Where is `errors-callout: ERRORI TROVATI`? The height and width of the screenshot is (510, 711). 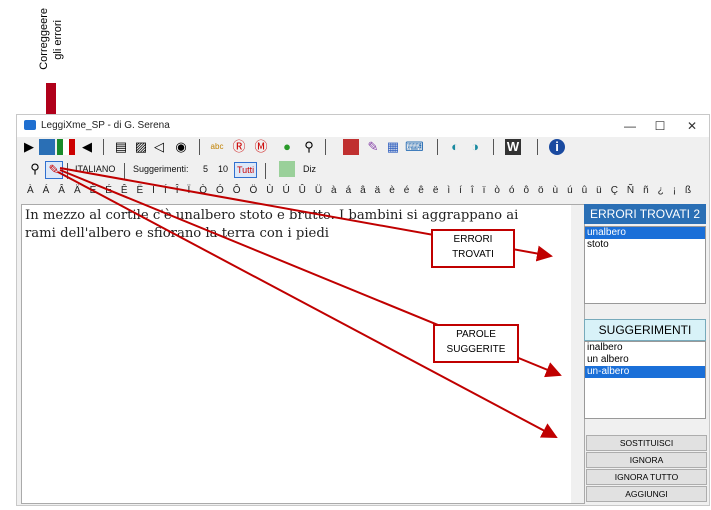 errors-callout: ERRORI TROVATI is located at coordinates (473, 248).